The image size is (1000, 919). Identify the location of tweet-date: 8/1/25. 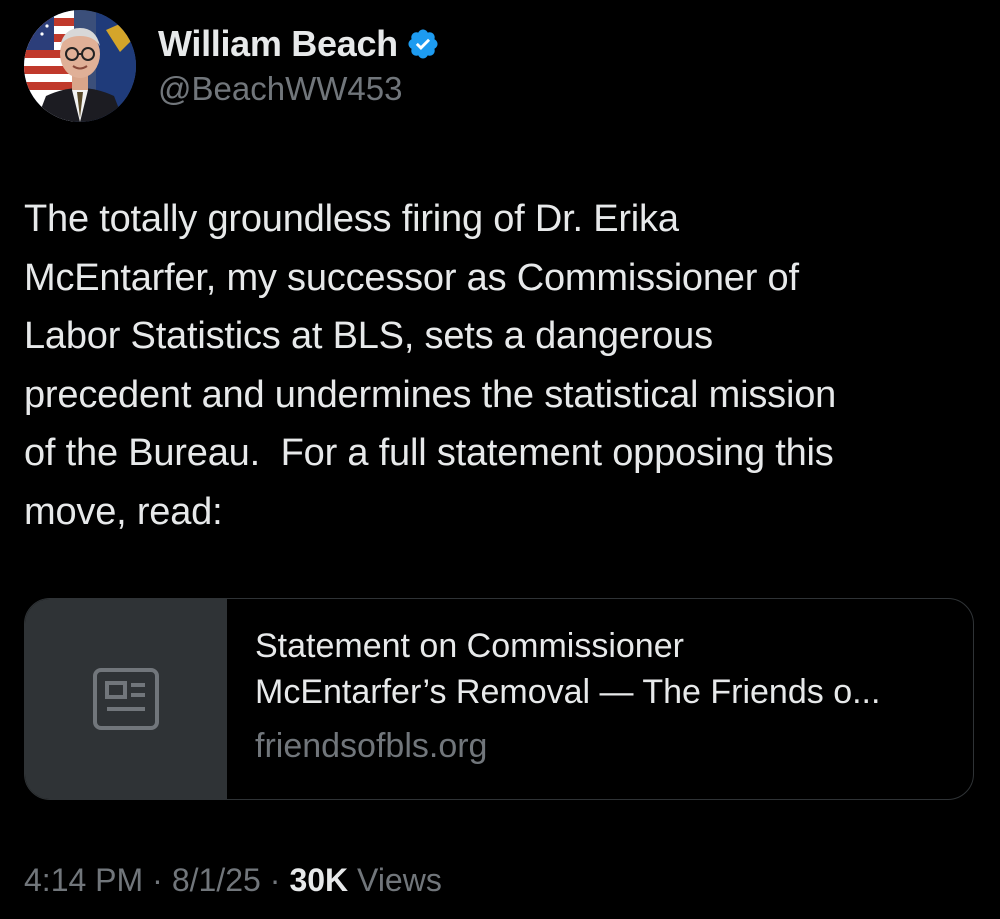
(216, 880).